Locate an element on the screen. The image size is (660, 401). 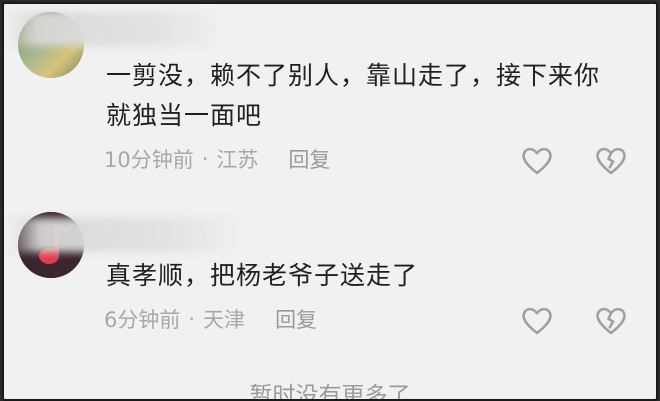
comment-meta: 6分钟前 · 天津 回复 is located at coordinates (210, 319).